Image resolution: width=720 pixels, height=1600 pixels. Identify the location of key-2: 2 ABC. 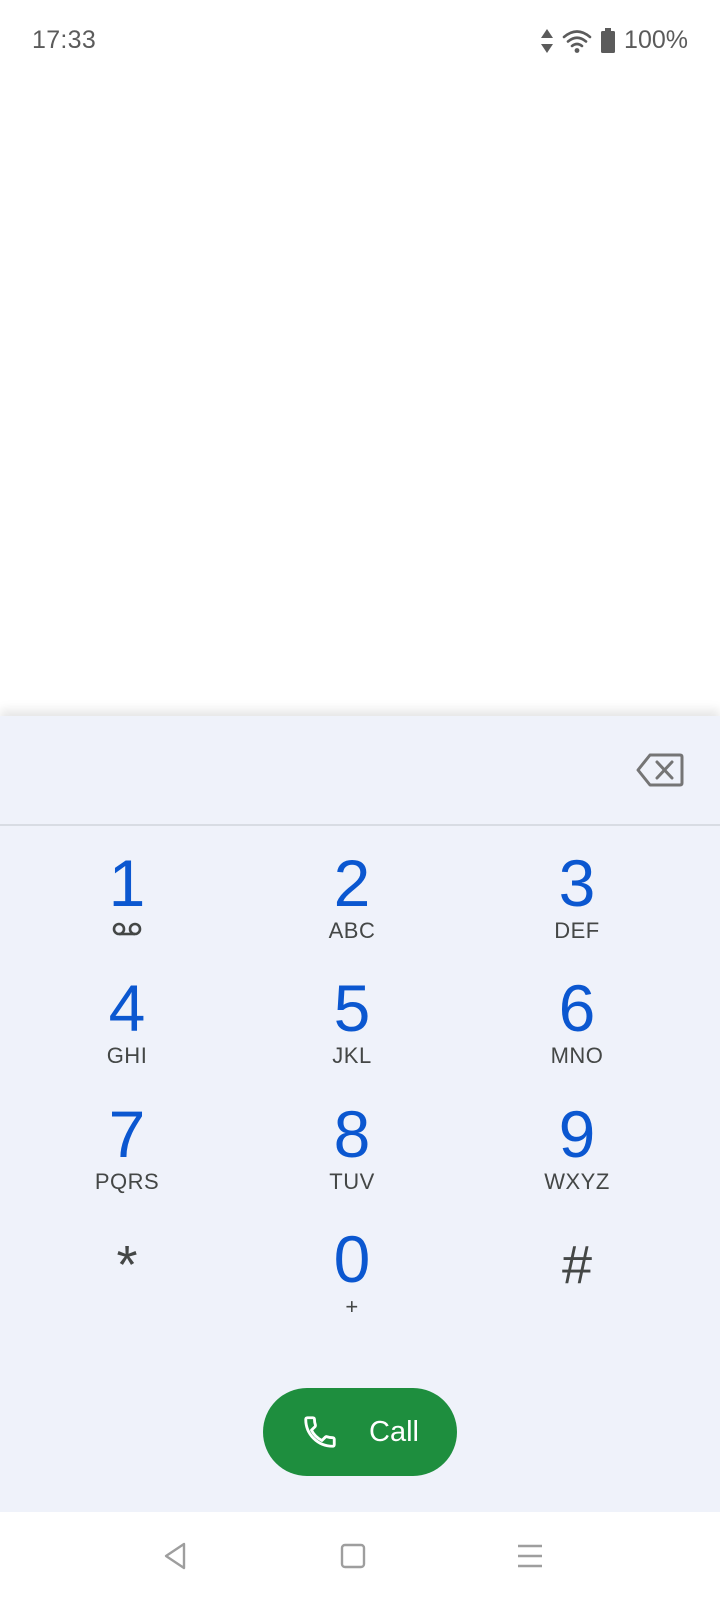
(352, 905).